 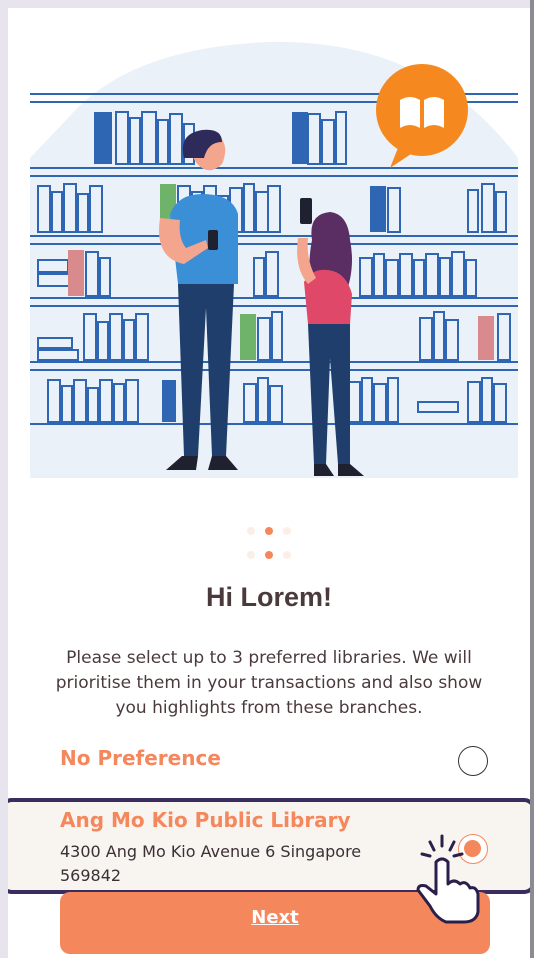 I want to click on page-indicator-top, so click(x=269, y=529).